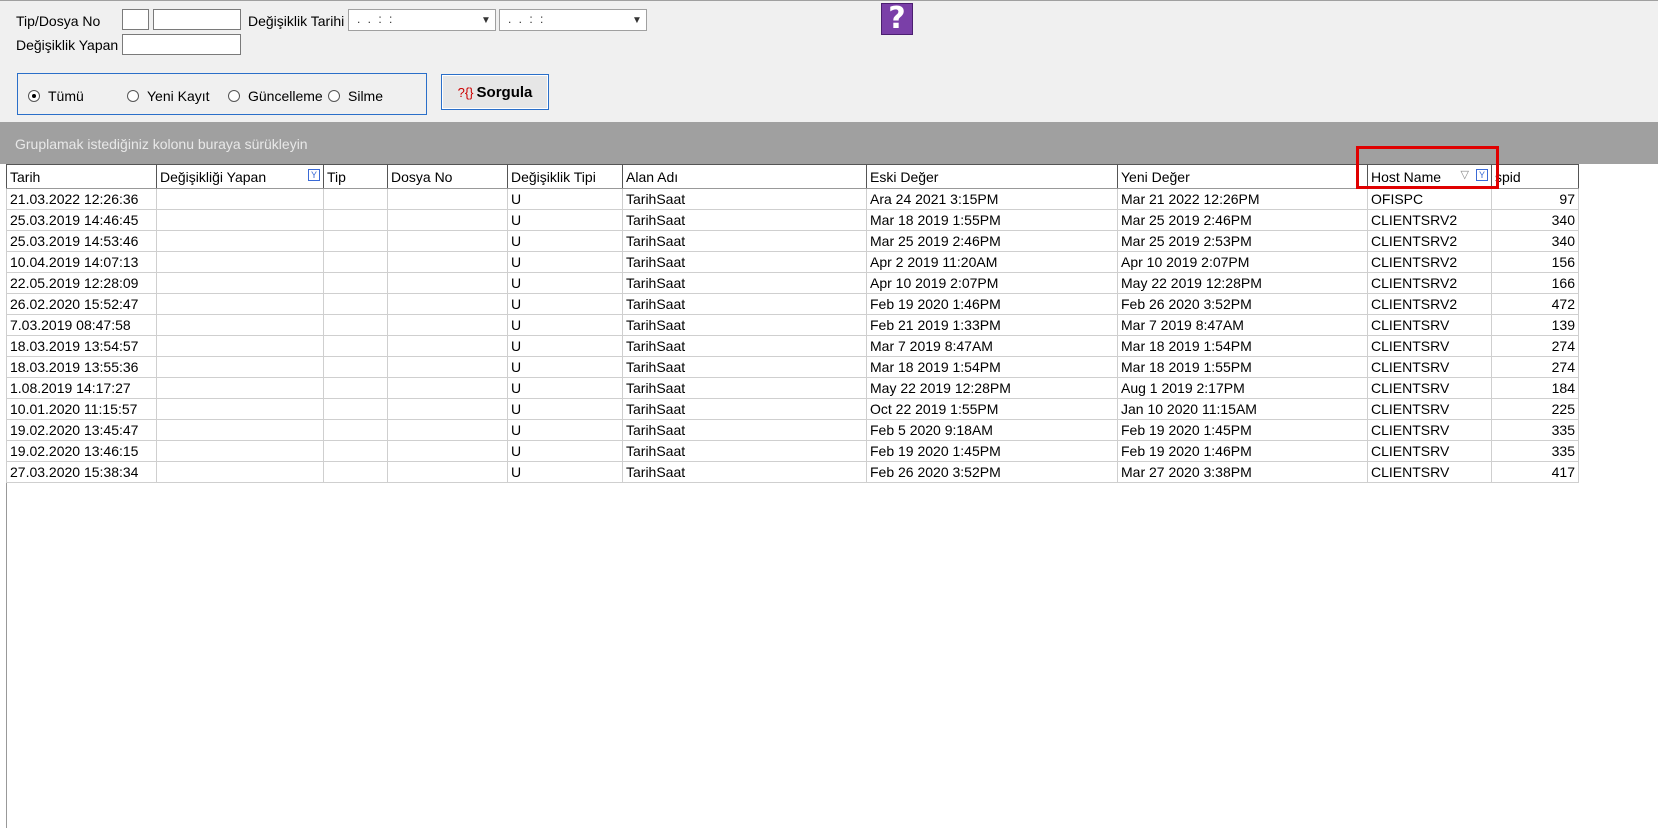  What do you see at coordinates (81, 367) in the screenshot?
I see `table-cell: 18.03.2019 13:55:36` at bounding box center [81, 367].